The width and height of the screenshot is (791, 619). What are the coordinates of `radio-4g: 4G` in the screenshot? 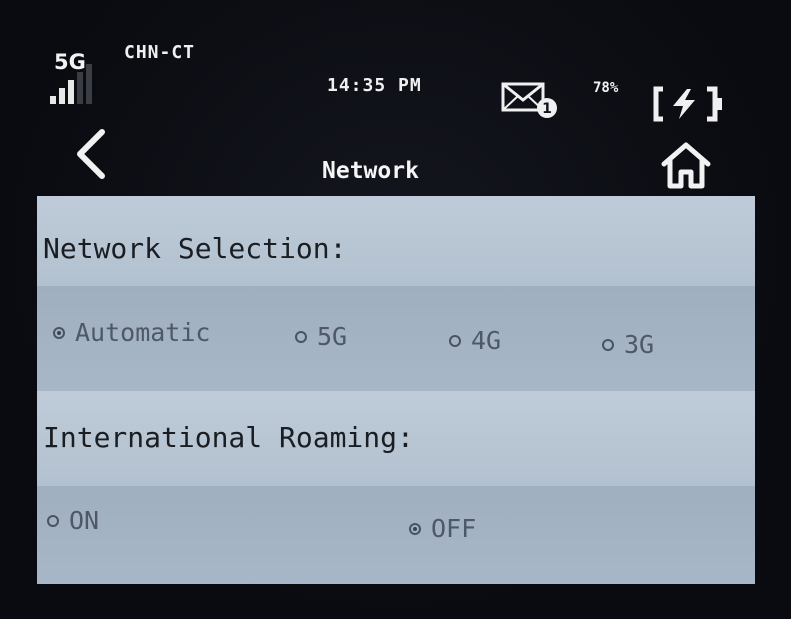 It's located at (475, 340).